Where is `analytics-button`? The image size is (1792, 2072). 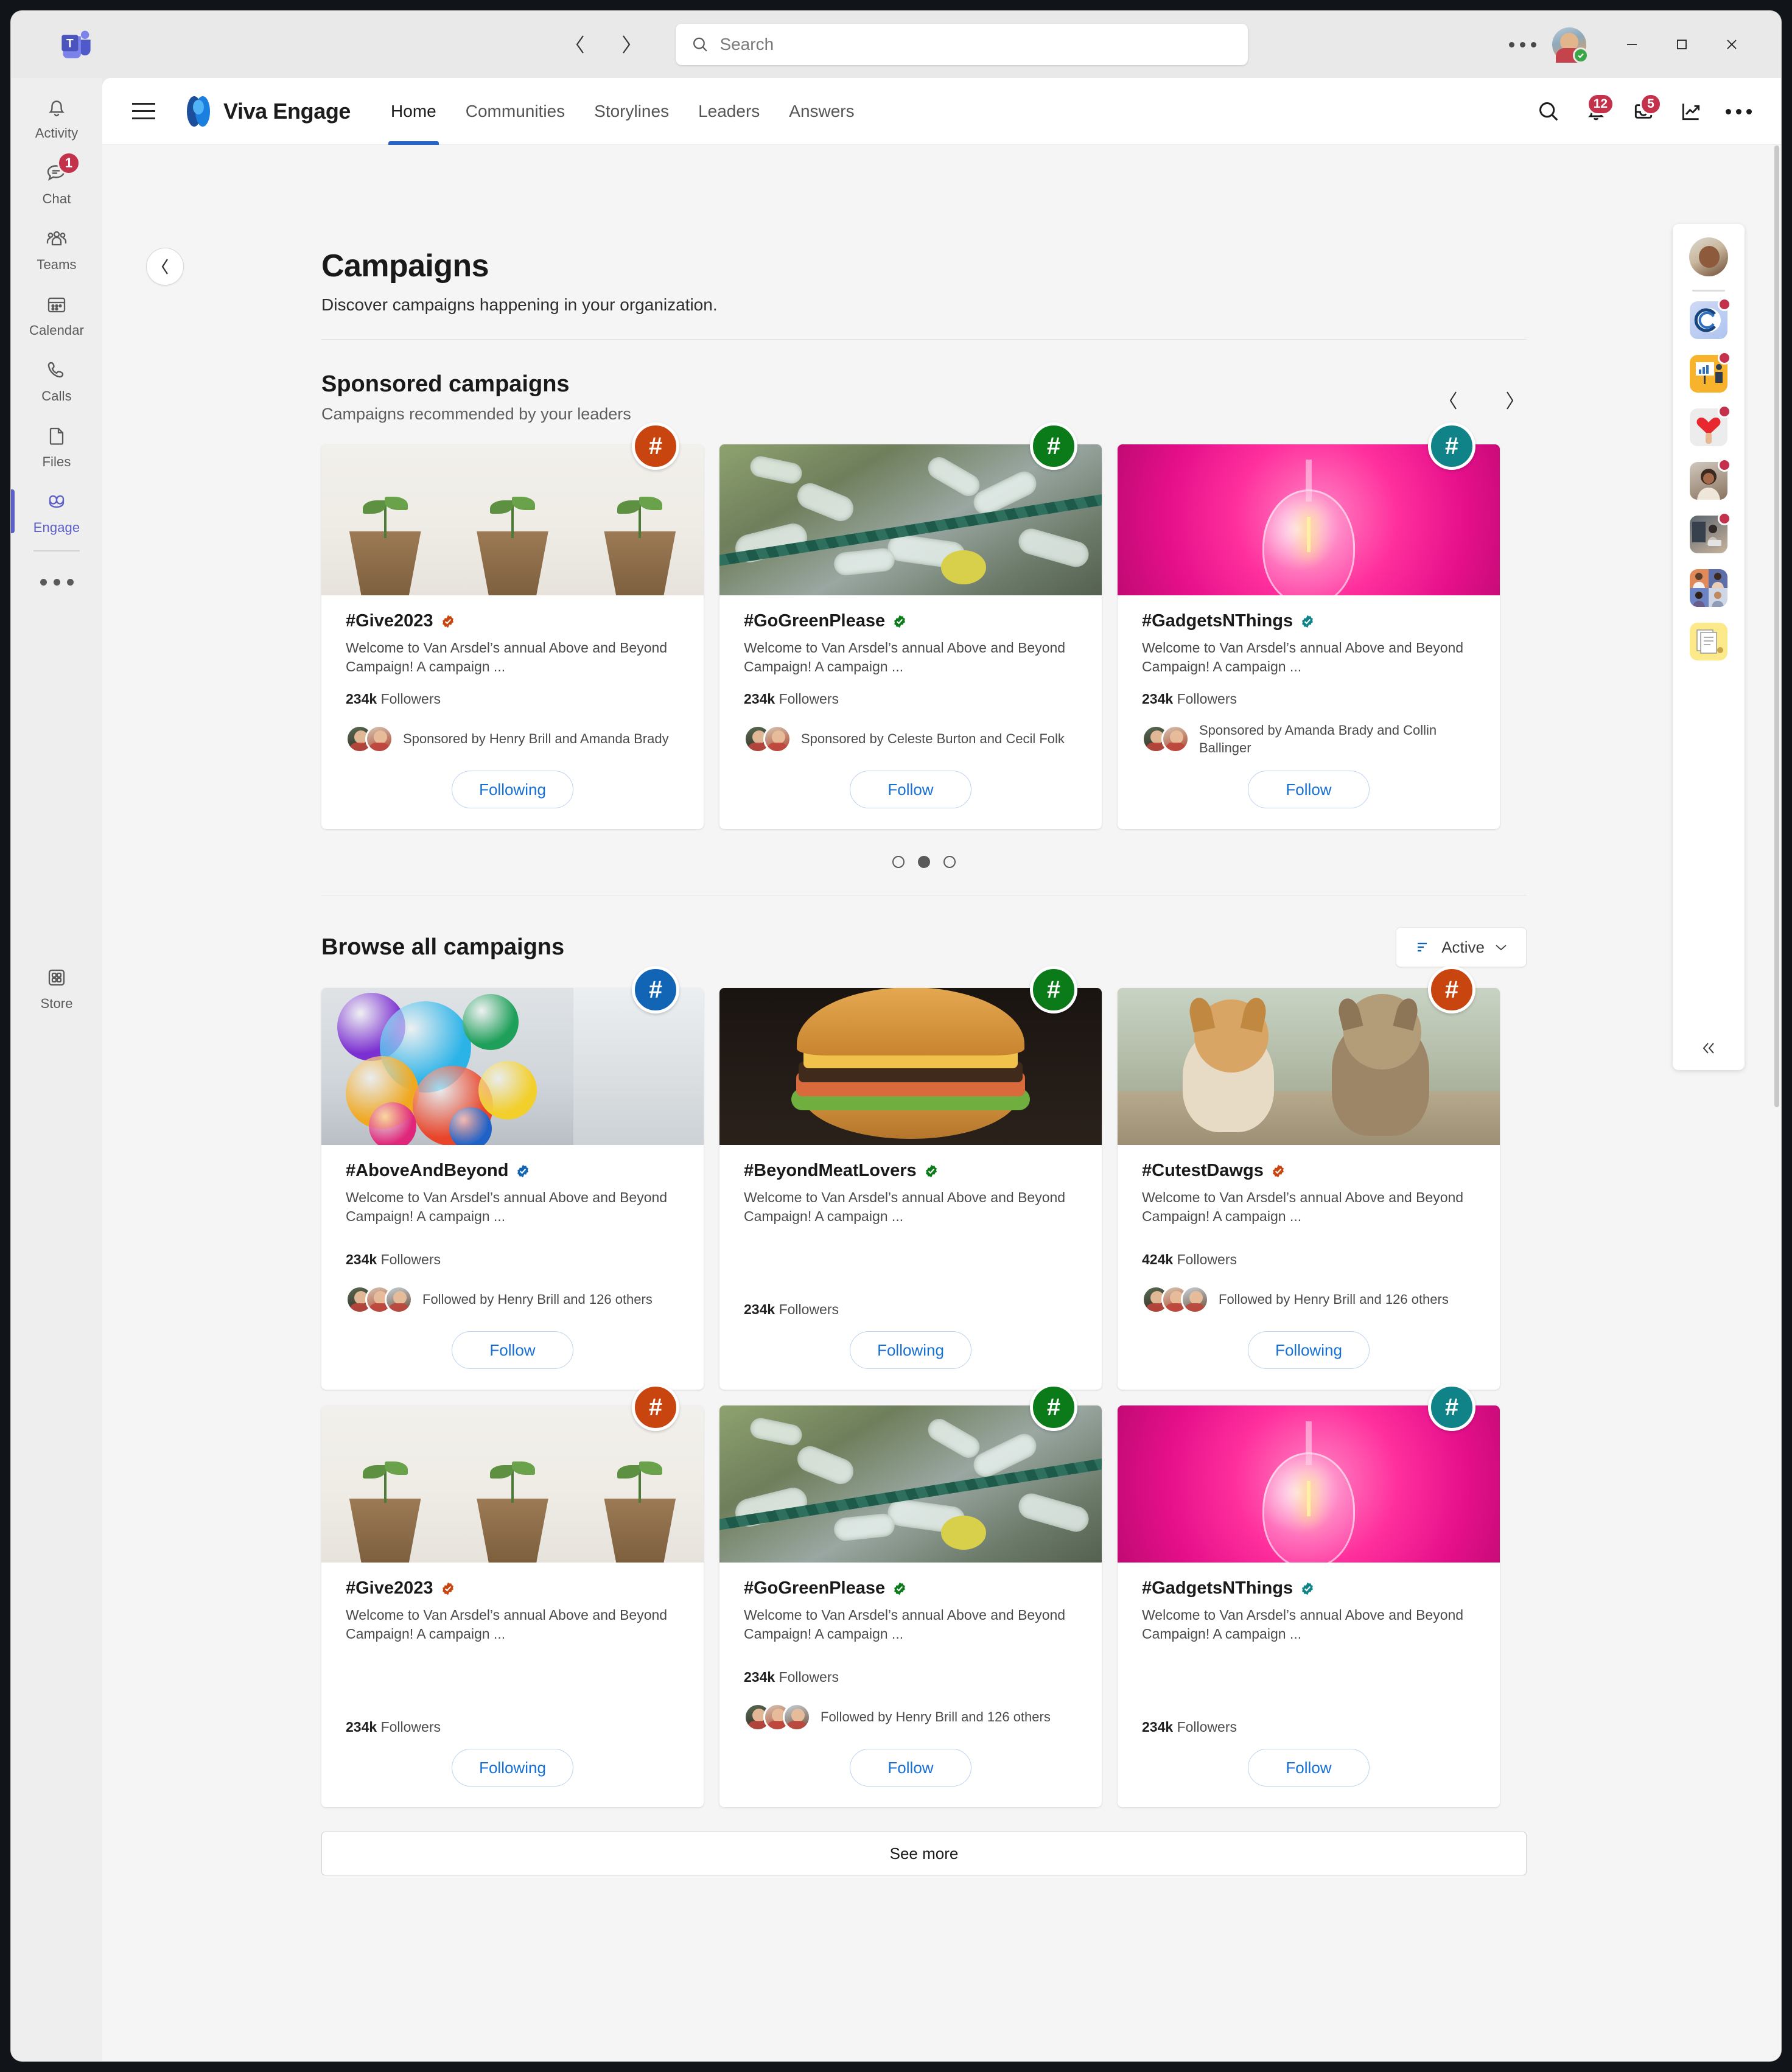
analytics-button is located at coordinates (1691, 111).